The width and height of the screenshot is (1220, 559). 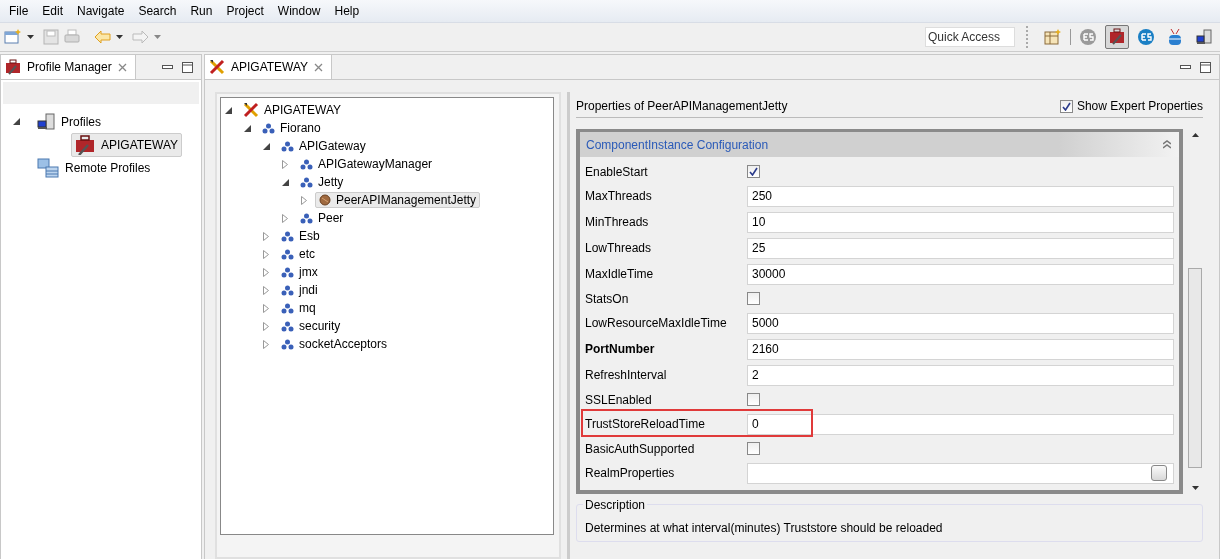 I want to click on tree-item: Fiorano, so click(x=291, y=128).